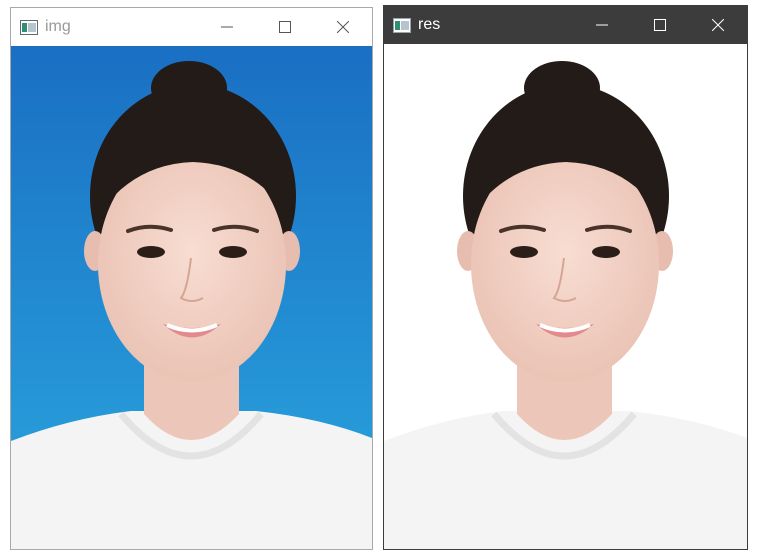  Describe the element at coordinates (58, 26) in the screenshot. I see `window-title: img` at that location.